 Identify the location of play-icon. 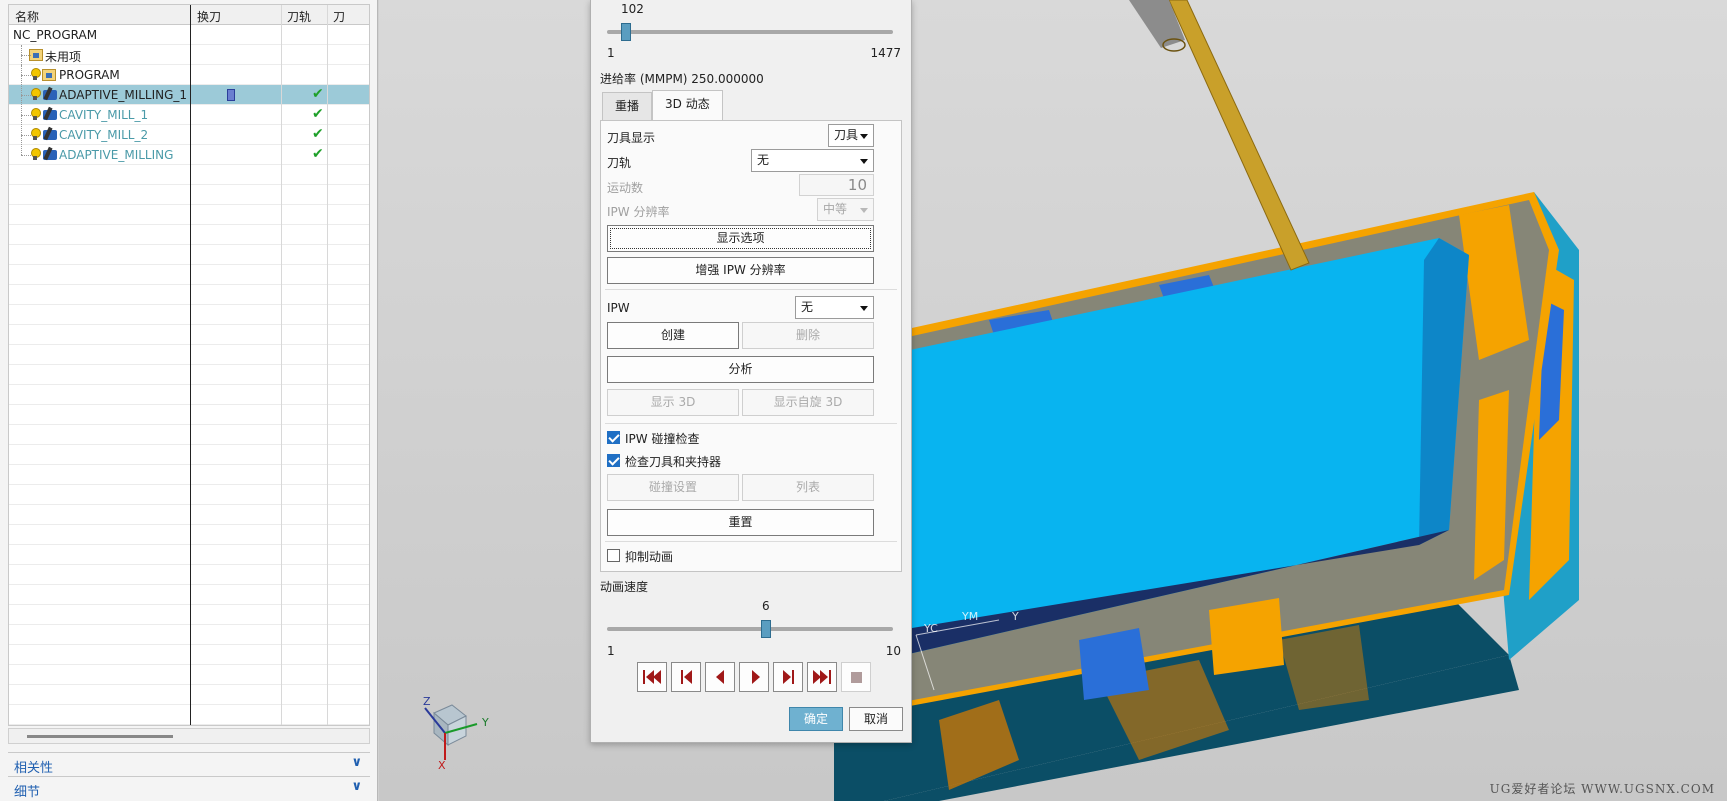
(756, 677).